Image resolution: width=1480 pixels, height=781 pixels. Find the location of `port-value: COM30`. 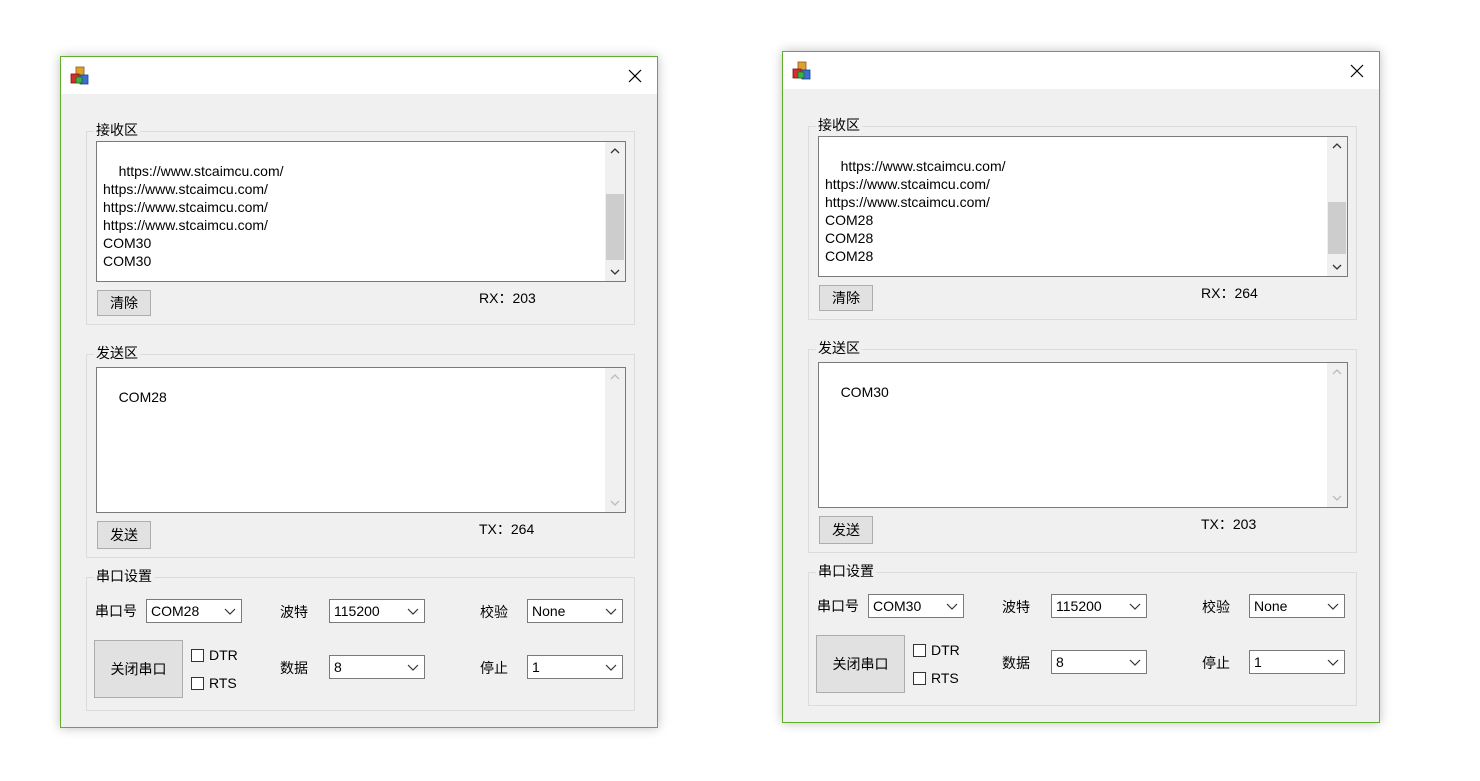

port-value: COM30 is located at coordinates (897, 606).